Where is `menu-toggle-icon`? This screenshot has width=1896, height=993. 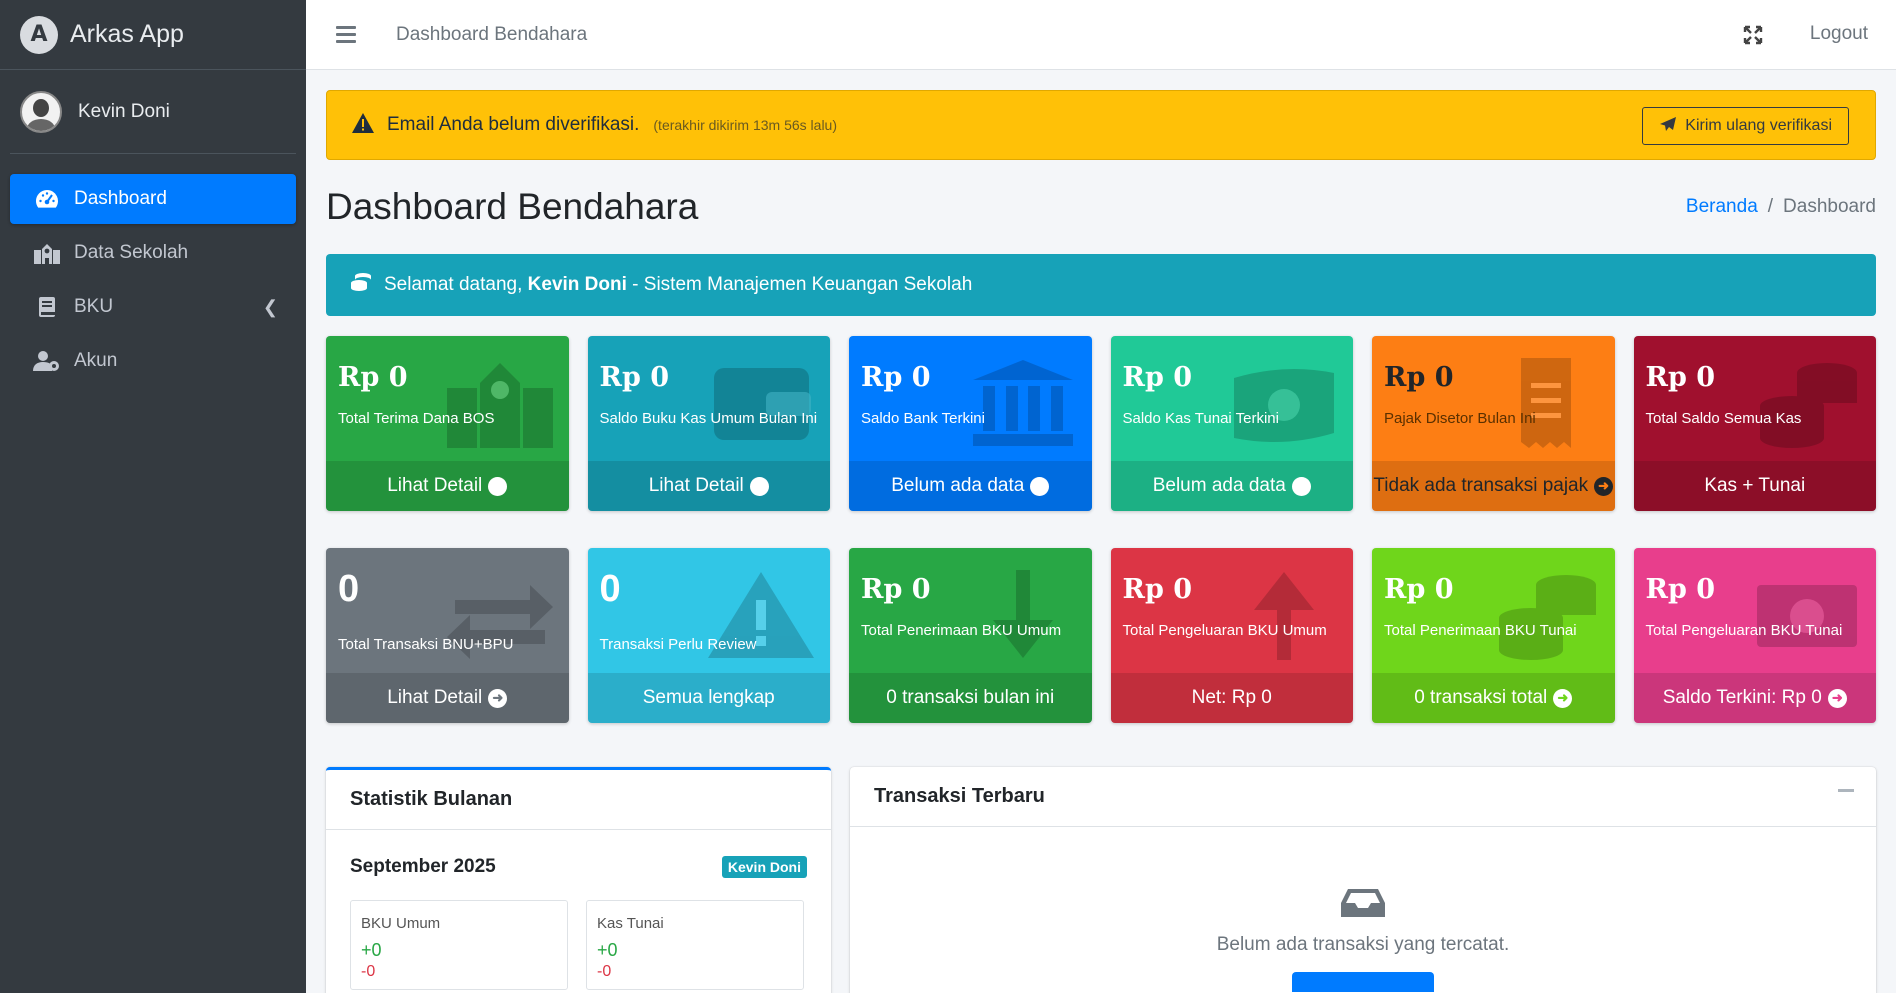 menu-toggle-icon is located at coordinates (346, 34).